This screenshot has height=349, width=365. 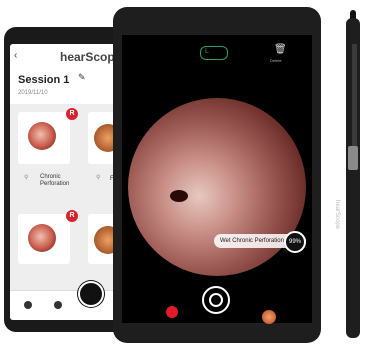 I want to click on learn-icon, so click(x=58, y=305).